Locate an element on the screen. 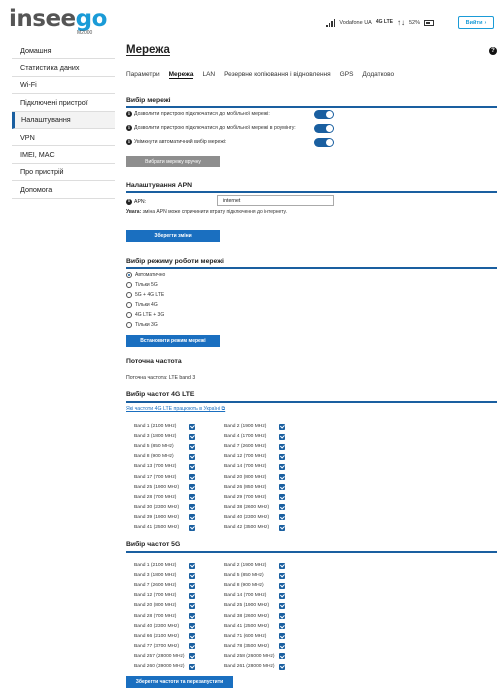 The width and height of the screenshot is (504, 699). sidebar-item-vpn: VPN is located at coordinates (63, 138).